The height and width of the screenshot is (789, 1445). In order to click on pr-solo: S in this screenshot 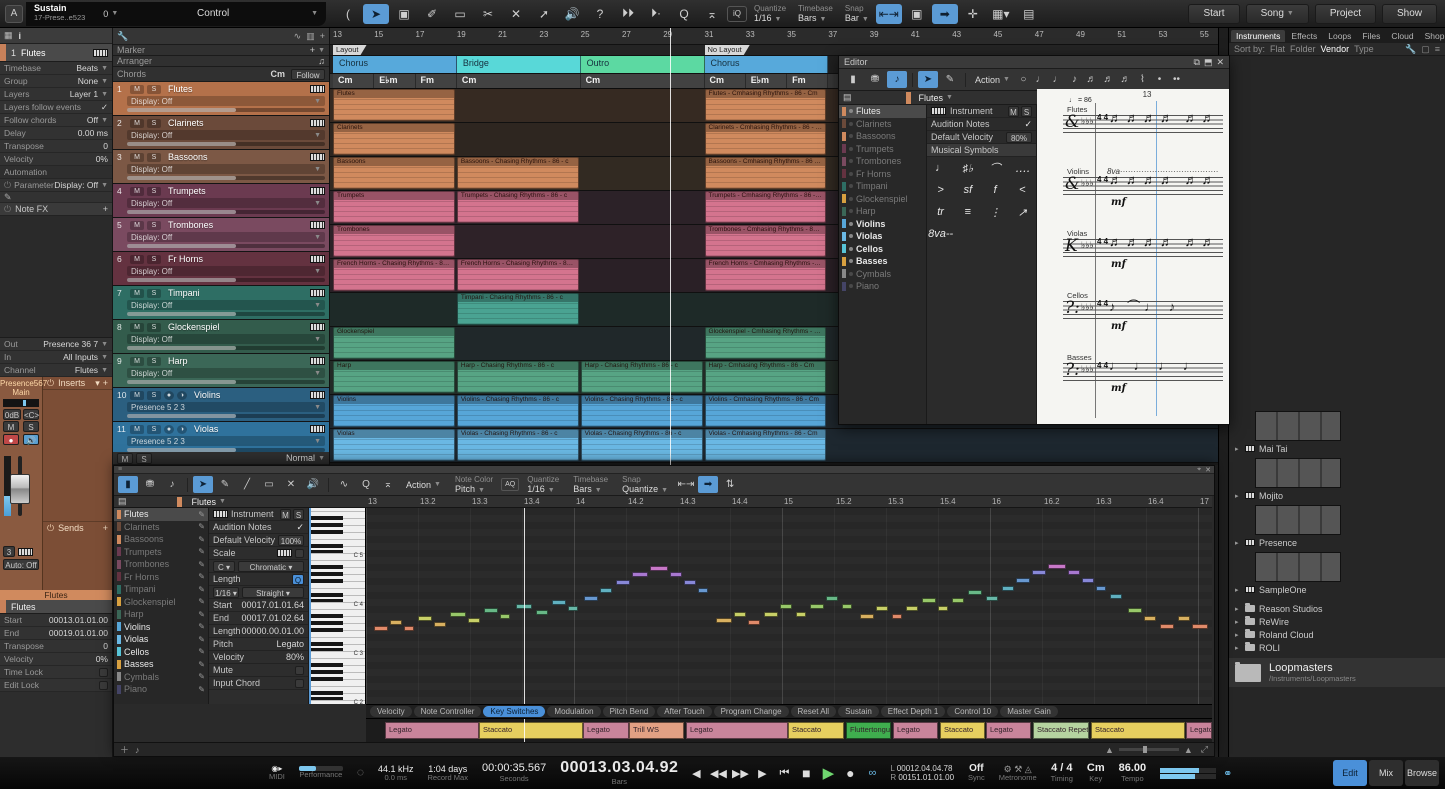, I will do `click(298, 514)`.